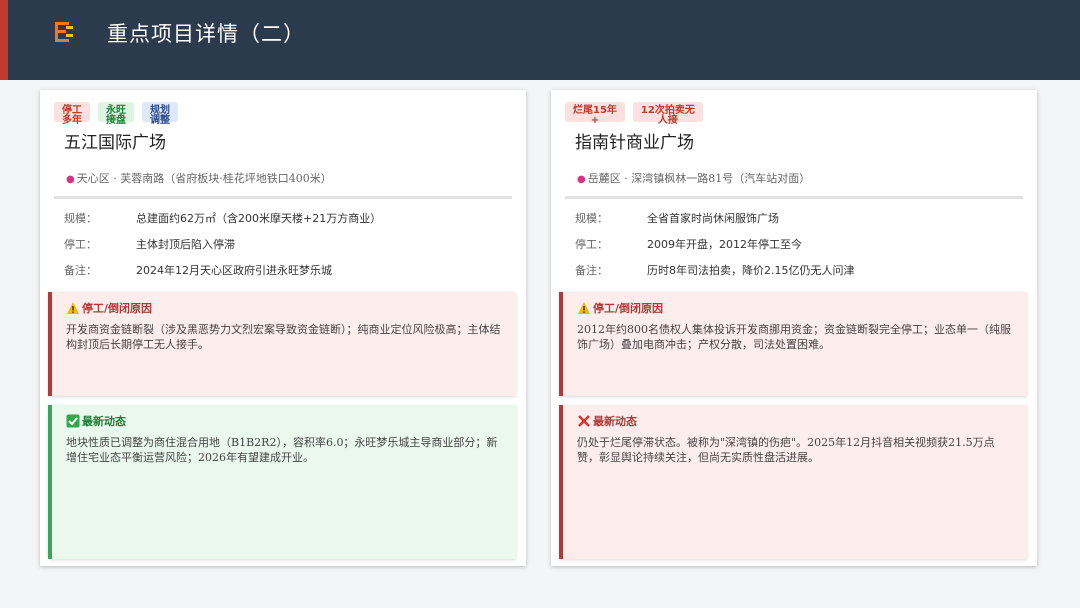  I want to click on info-value: 全省首家时尚休闲服饰广场, so click(713, 218).